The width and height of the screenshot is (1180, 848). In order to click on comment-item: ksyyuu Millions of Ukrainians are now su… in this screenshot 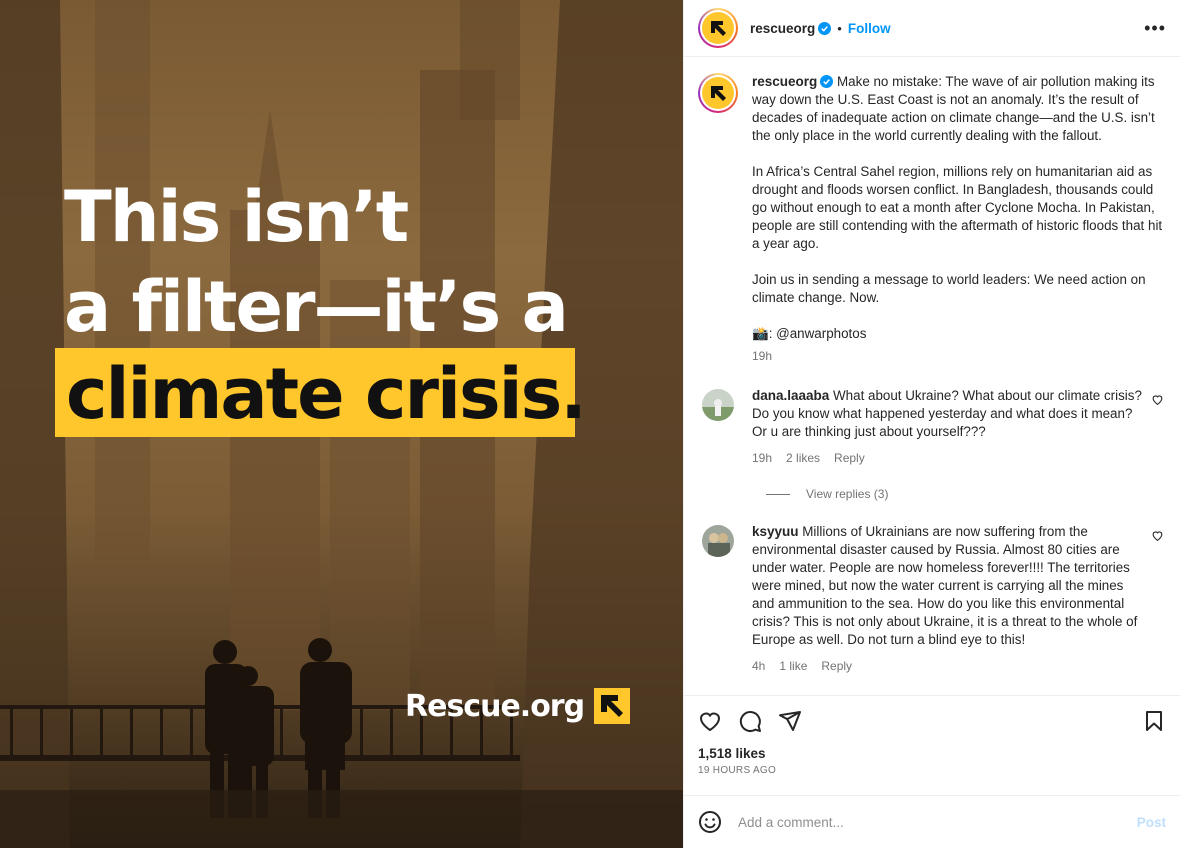, I will do `click(931, 599)`.